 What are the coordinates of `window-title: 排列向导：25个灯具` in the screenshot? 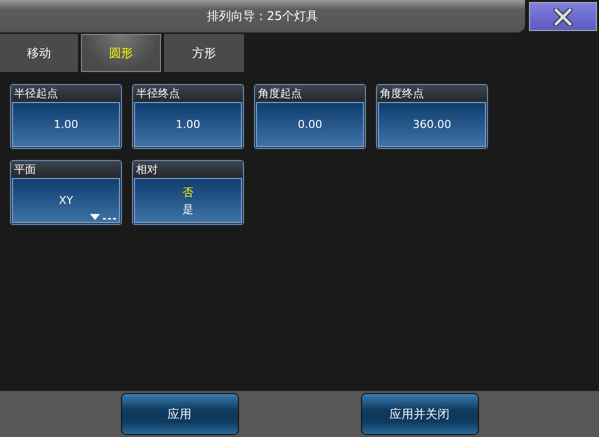 It's located at (262, 16).